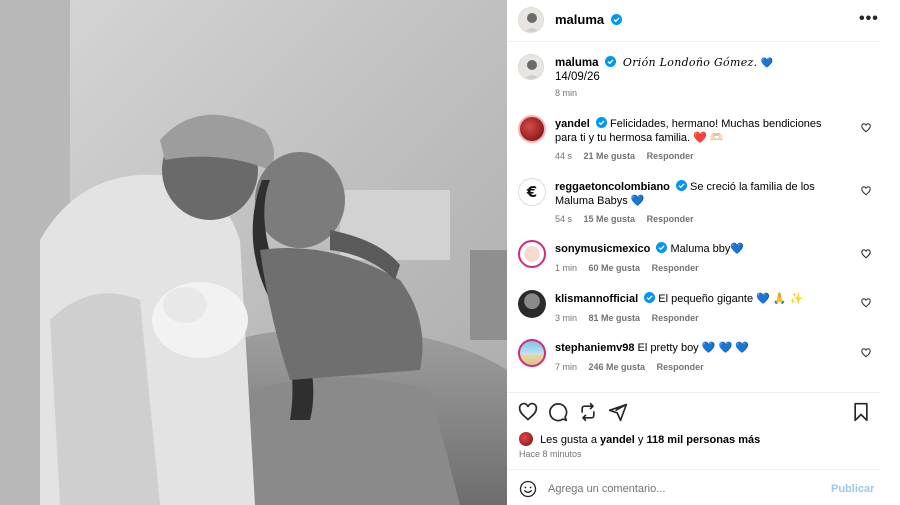 The image size is (900, 505). What do you see at coordinates (579, 19) in the screenshot?
I see `author-username-text: maluma` at bounding box center [579, 19].